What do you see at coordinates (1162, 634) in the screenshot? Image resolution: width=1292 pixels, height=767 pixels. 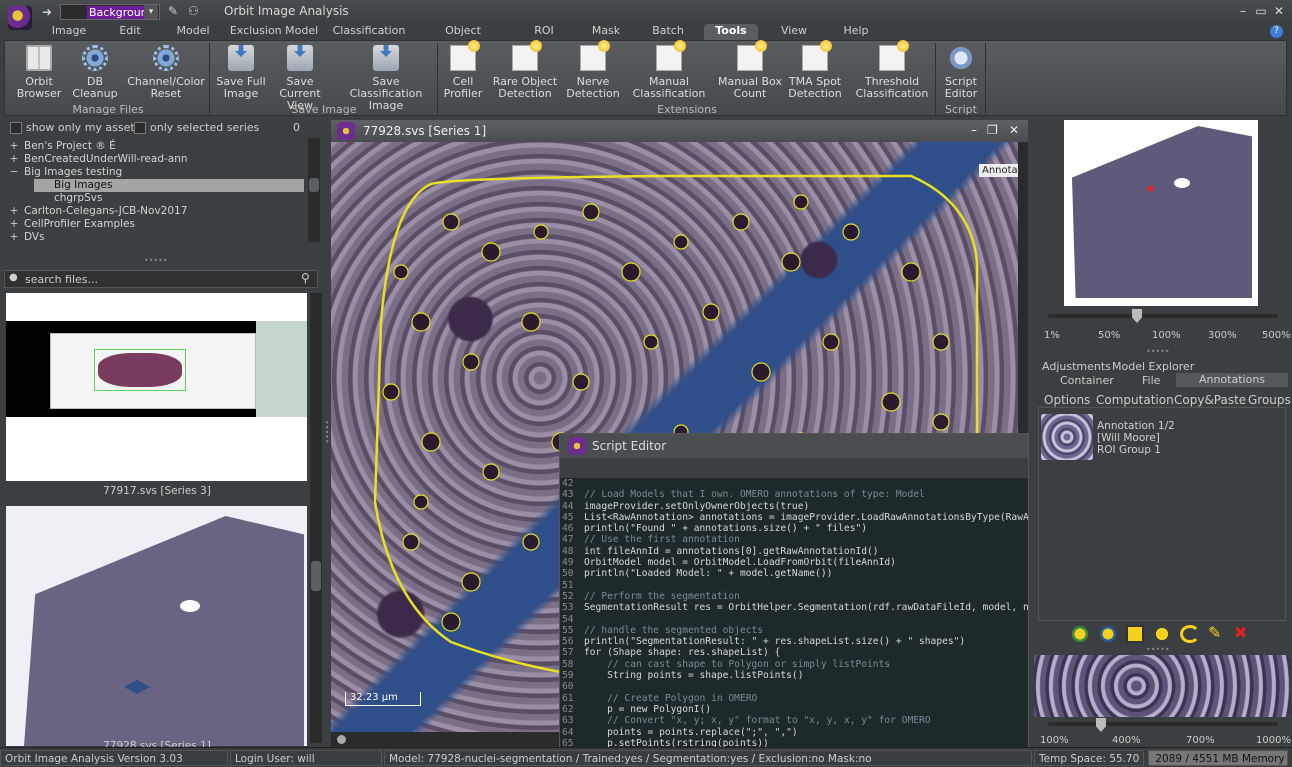 I see `group-annotation-icon` at bounding box center [1162, 634].